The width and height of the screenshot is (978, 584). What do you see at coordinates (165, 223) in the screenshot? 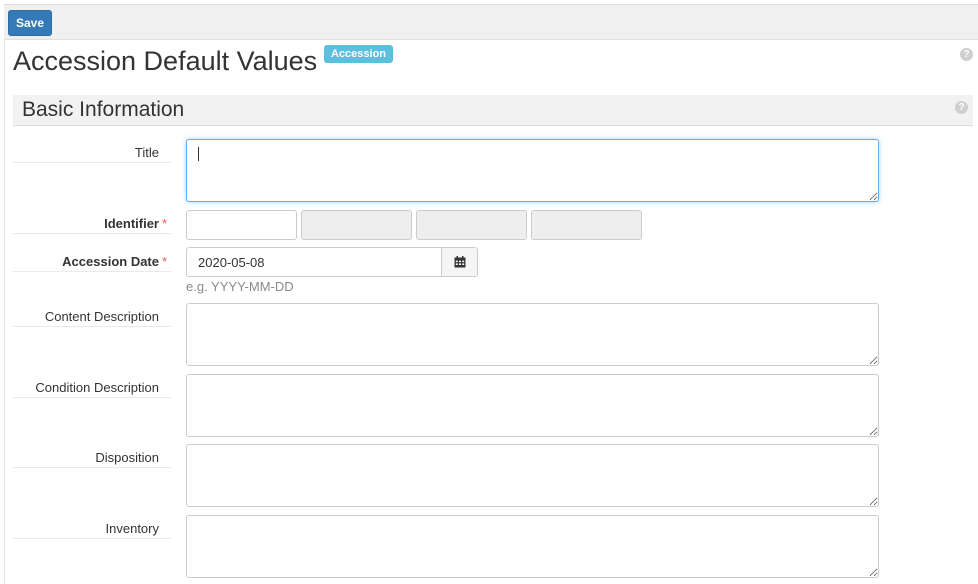
I see `identifier-required-mark: *` at bounding box center [165, 223].